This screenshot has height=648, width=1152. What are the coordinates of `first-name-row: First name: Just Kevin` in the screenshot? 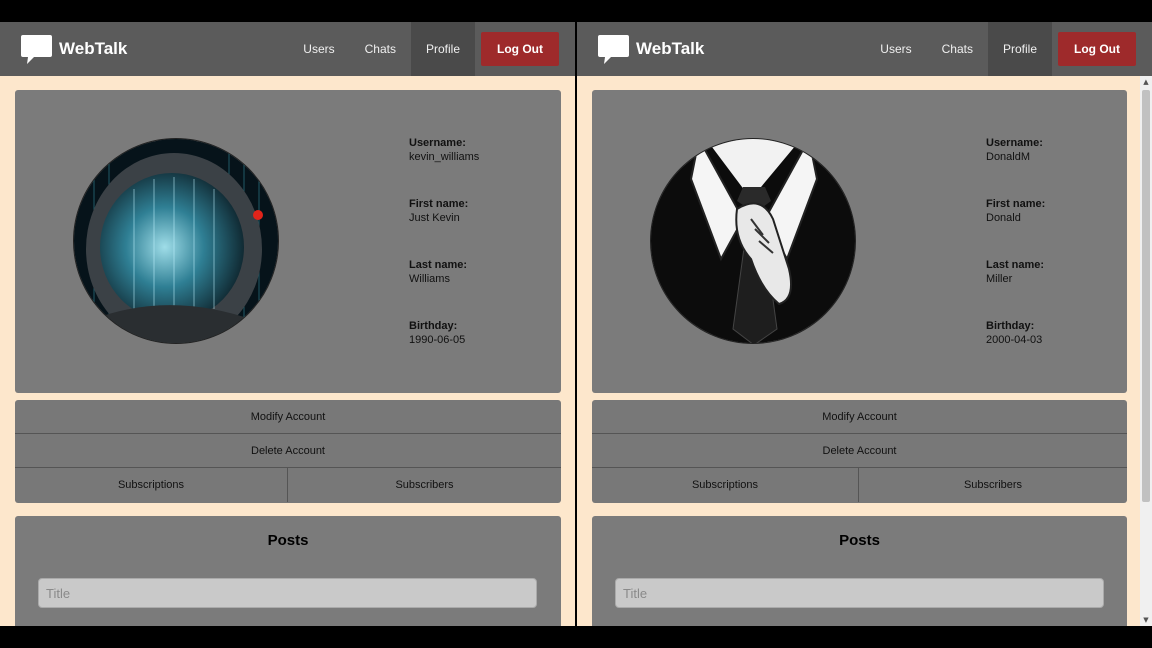 It's located at (444, 228).